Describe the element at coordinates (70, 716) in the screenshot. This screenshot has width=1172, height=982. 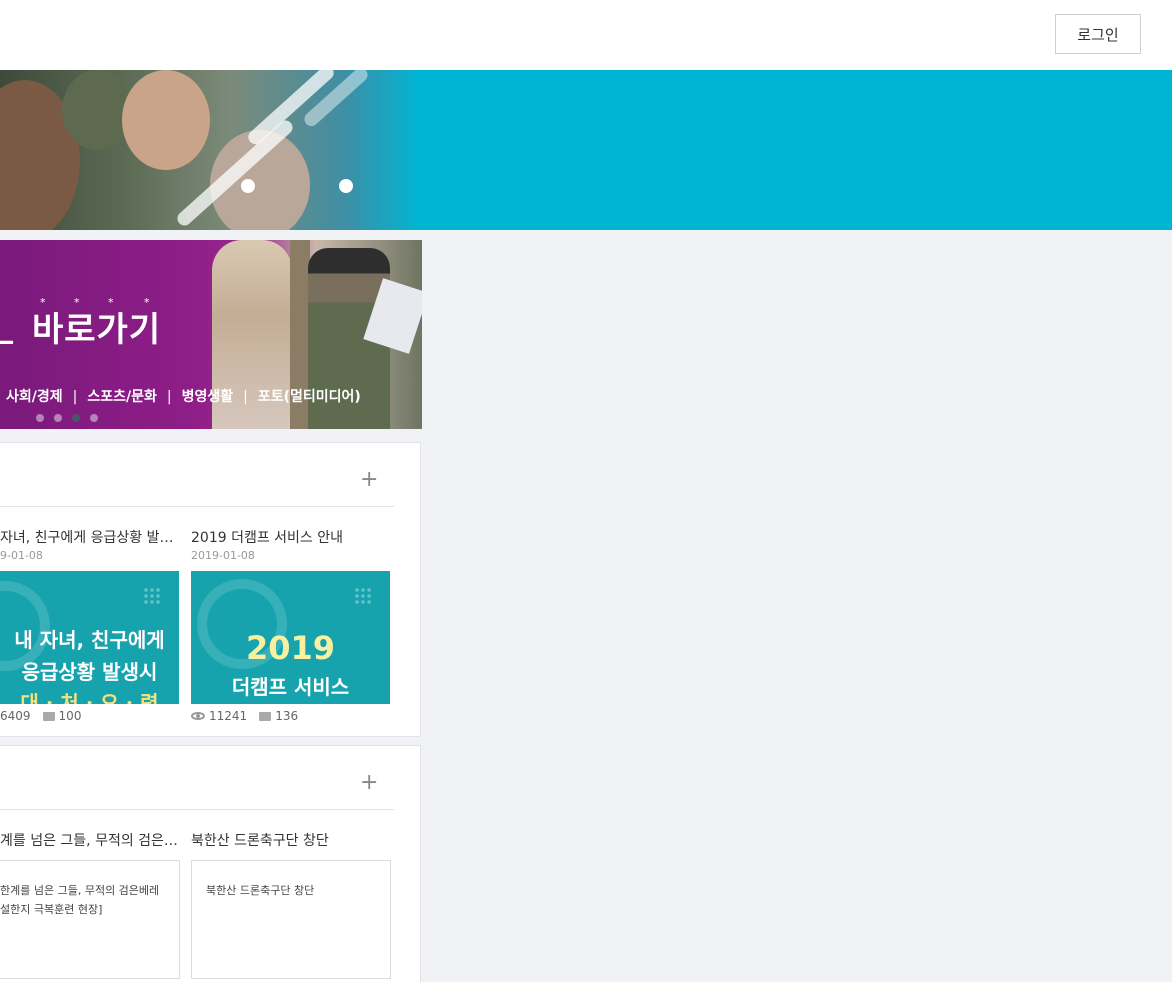
I see `comment-count: 100` at that location.